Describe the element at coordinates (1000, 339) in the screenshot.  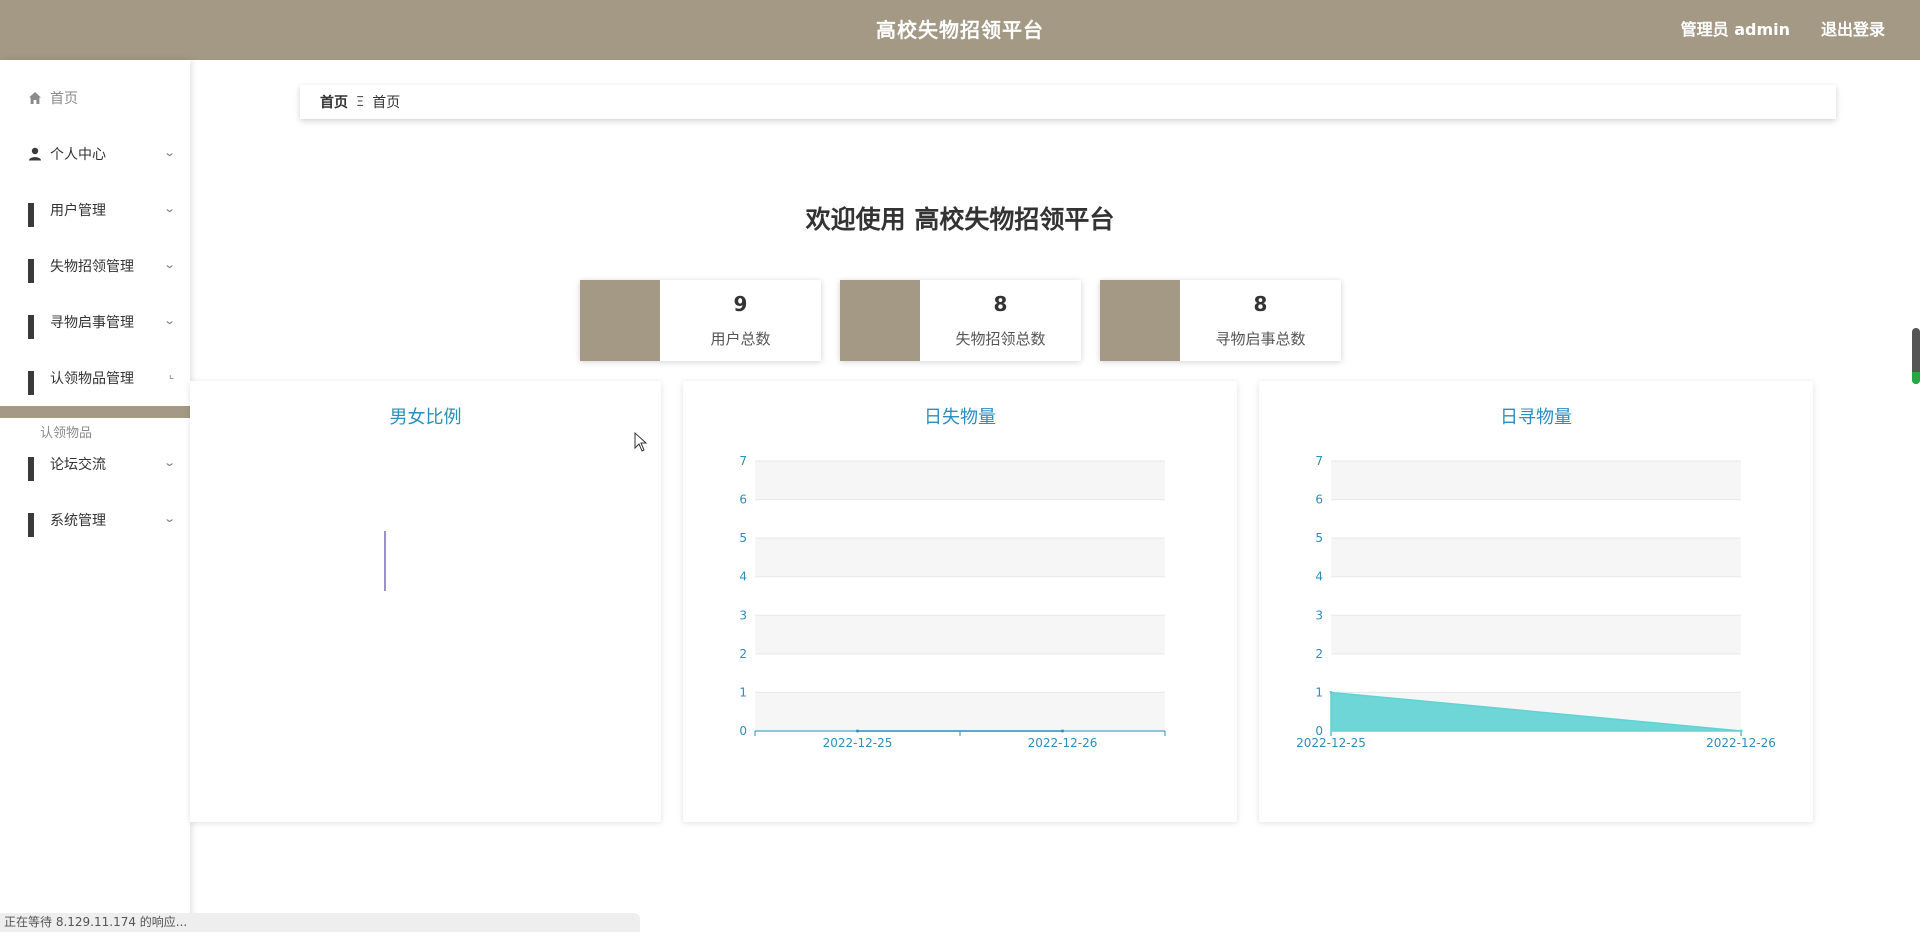
I see `stat-label: 失物招领总数` at that location.